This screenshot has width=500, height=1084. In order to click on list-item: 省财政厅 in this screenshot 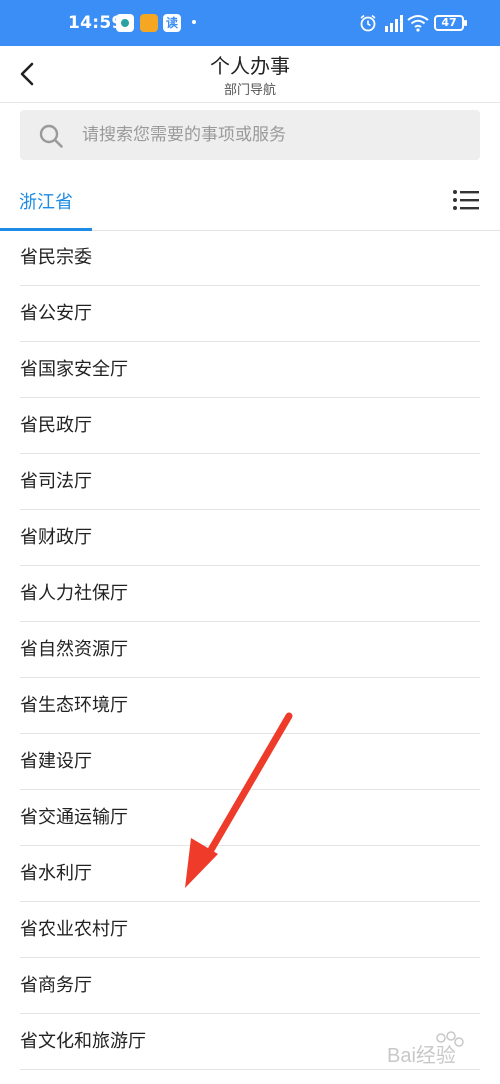, I will do `click(250, 538)`.